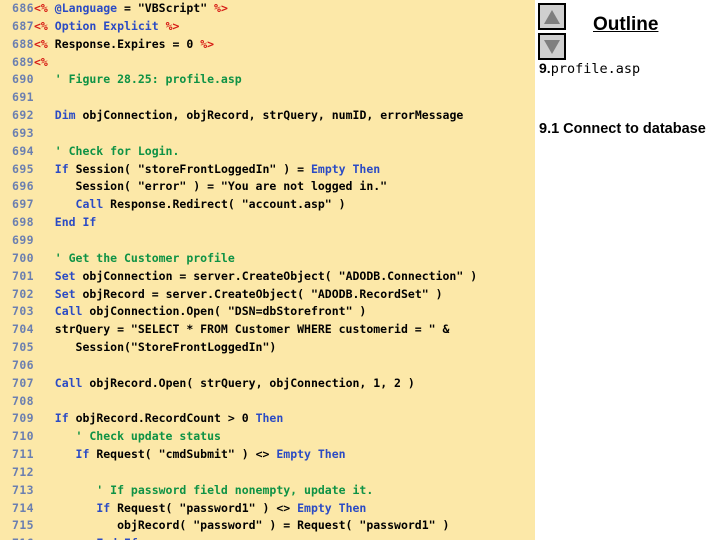 Image resolution: width=720 pixels, height=540 pixels. What do you see at coordinates (23, 25) in the screenshot?
I see `line-number: 687` at bounding box center [23, 25].